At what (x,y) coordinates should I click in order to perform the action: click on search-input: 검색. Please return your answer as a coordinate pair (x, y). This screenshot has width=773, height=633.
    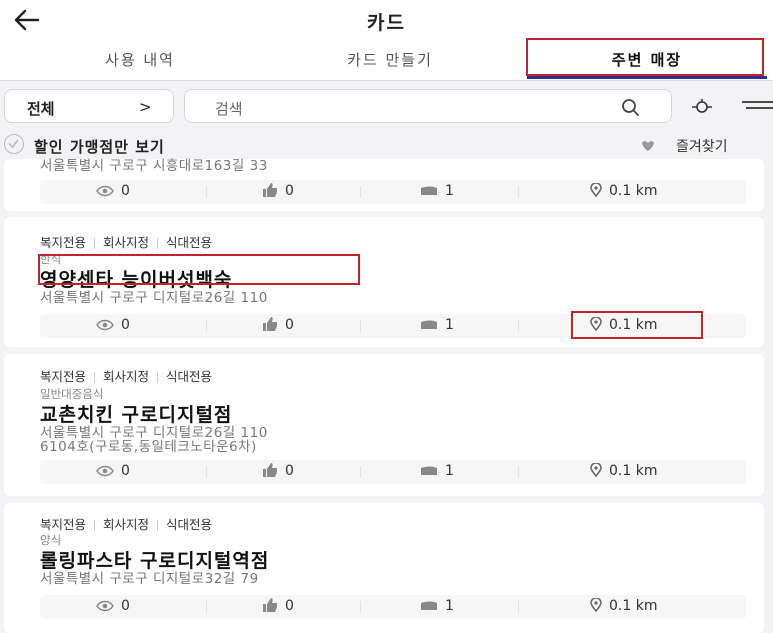
    Looking at the image, I should click on (428, 106).